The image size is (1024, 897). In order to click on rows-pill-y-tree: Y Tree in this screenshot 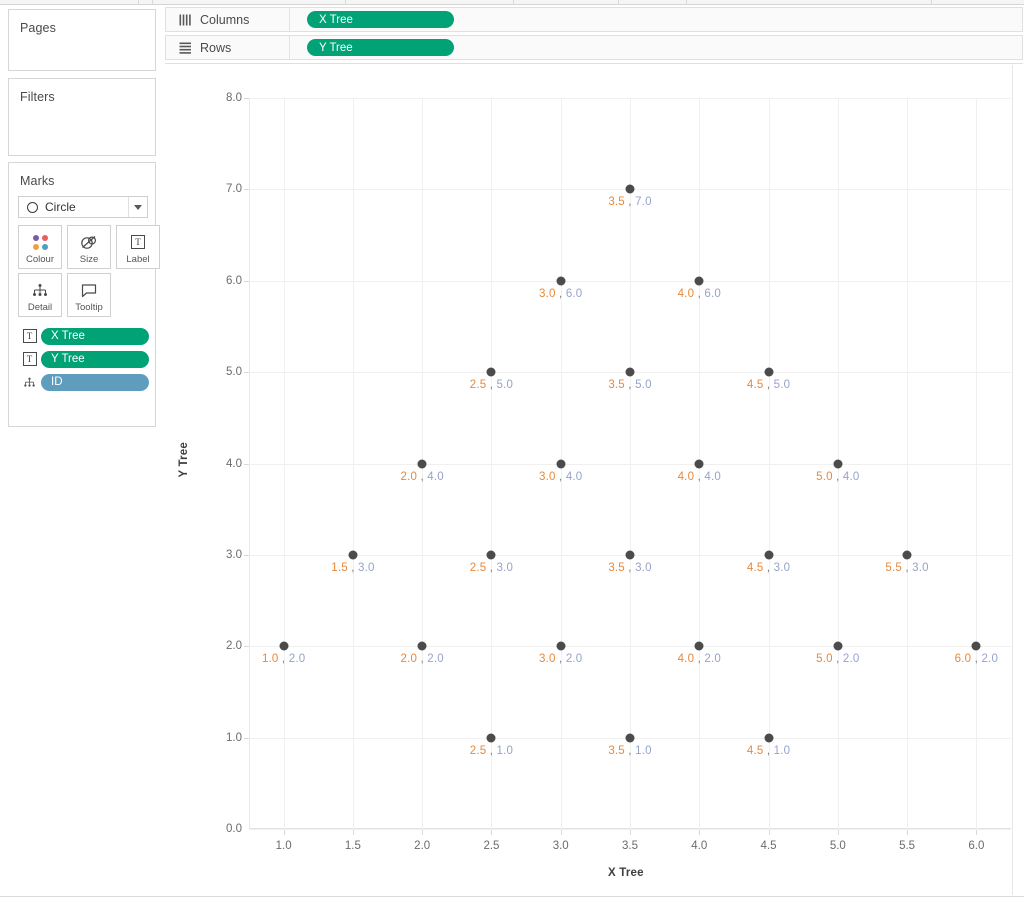, I will do `click(380, 47)`.